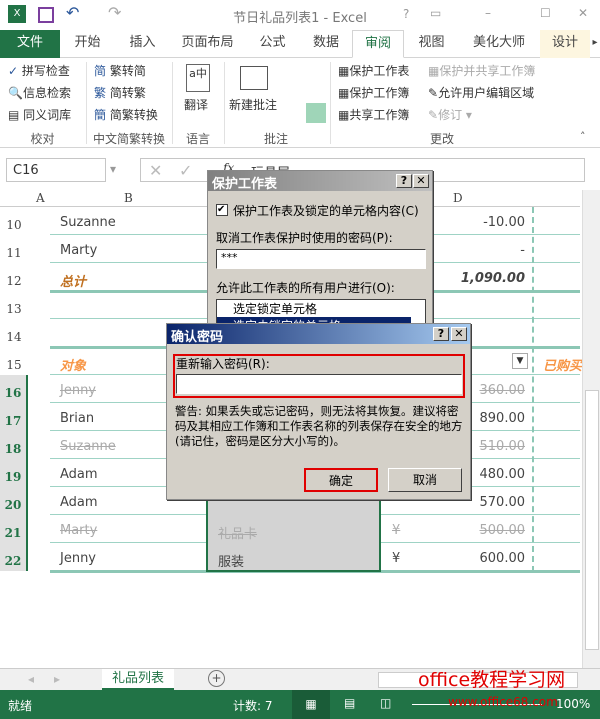  I want to click on cancel-icon: ✕, so click(155, 170).